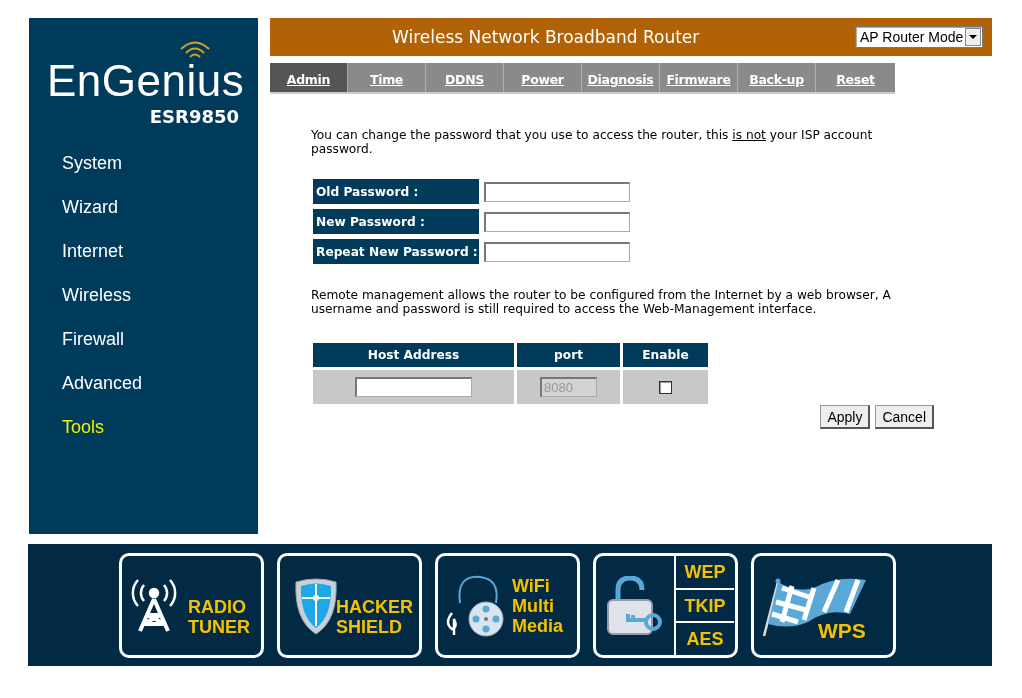 The width and height of the screenshot is (1022, 698). What do you see at coordinates (531, 585) in the screenshot?
I see `feature-label: WiFi` at bounding box center [531, 585].